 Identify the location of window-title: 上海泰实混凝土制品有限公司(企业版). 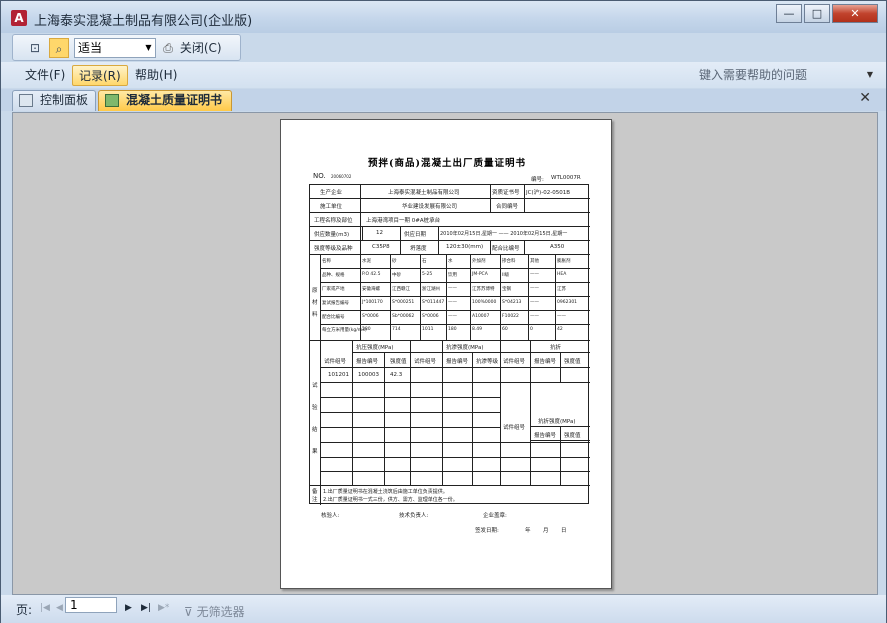
(143, 21).